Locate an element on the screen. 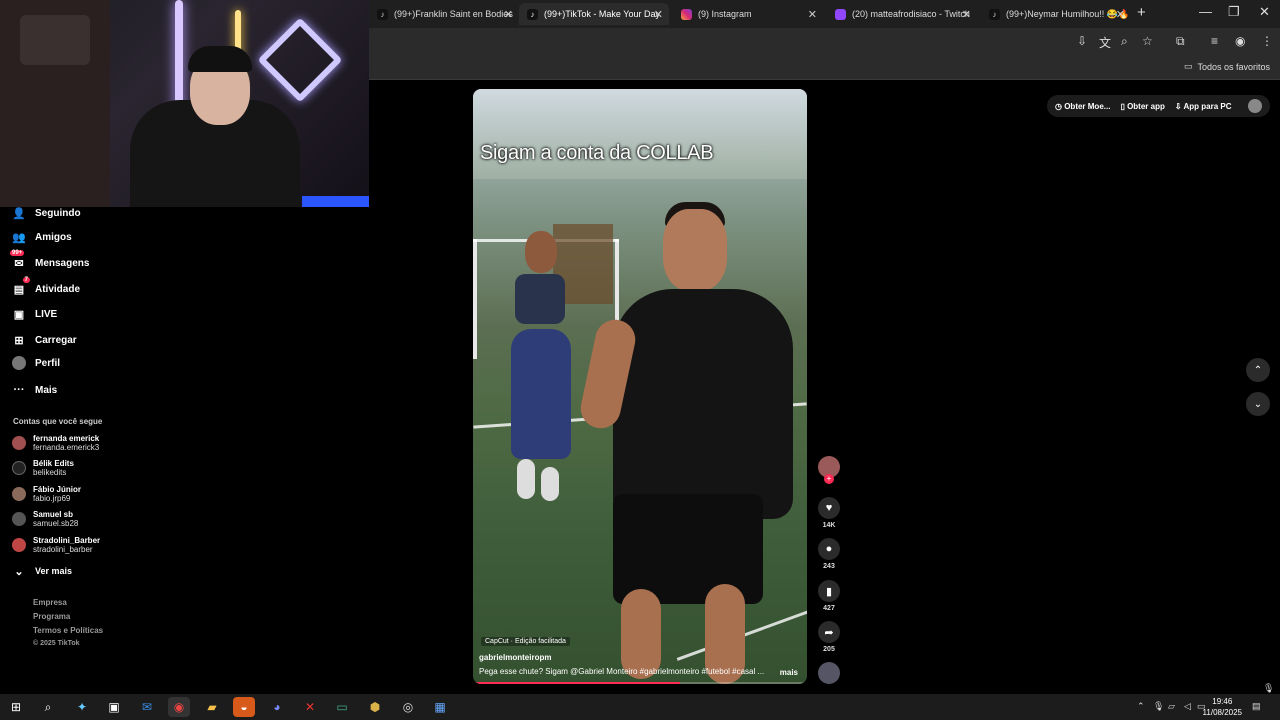 Image resolution: width=1280 pixels, height=720 pixels. tiktok-icon: ♪ is located at coordinates (532, 14).